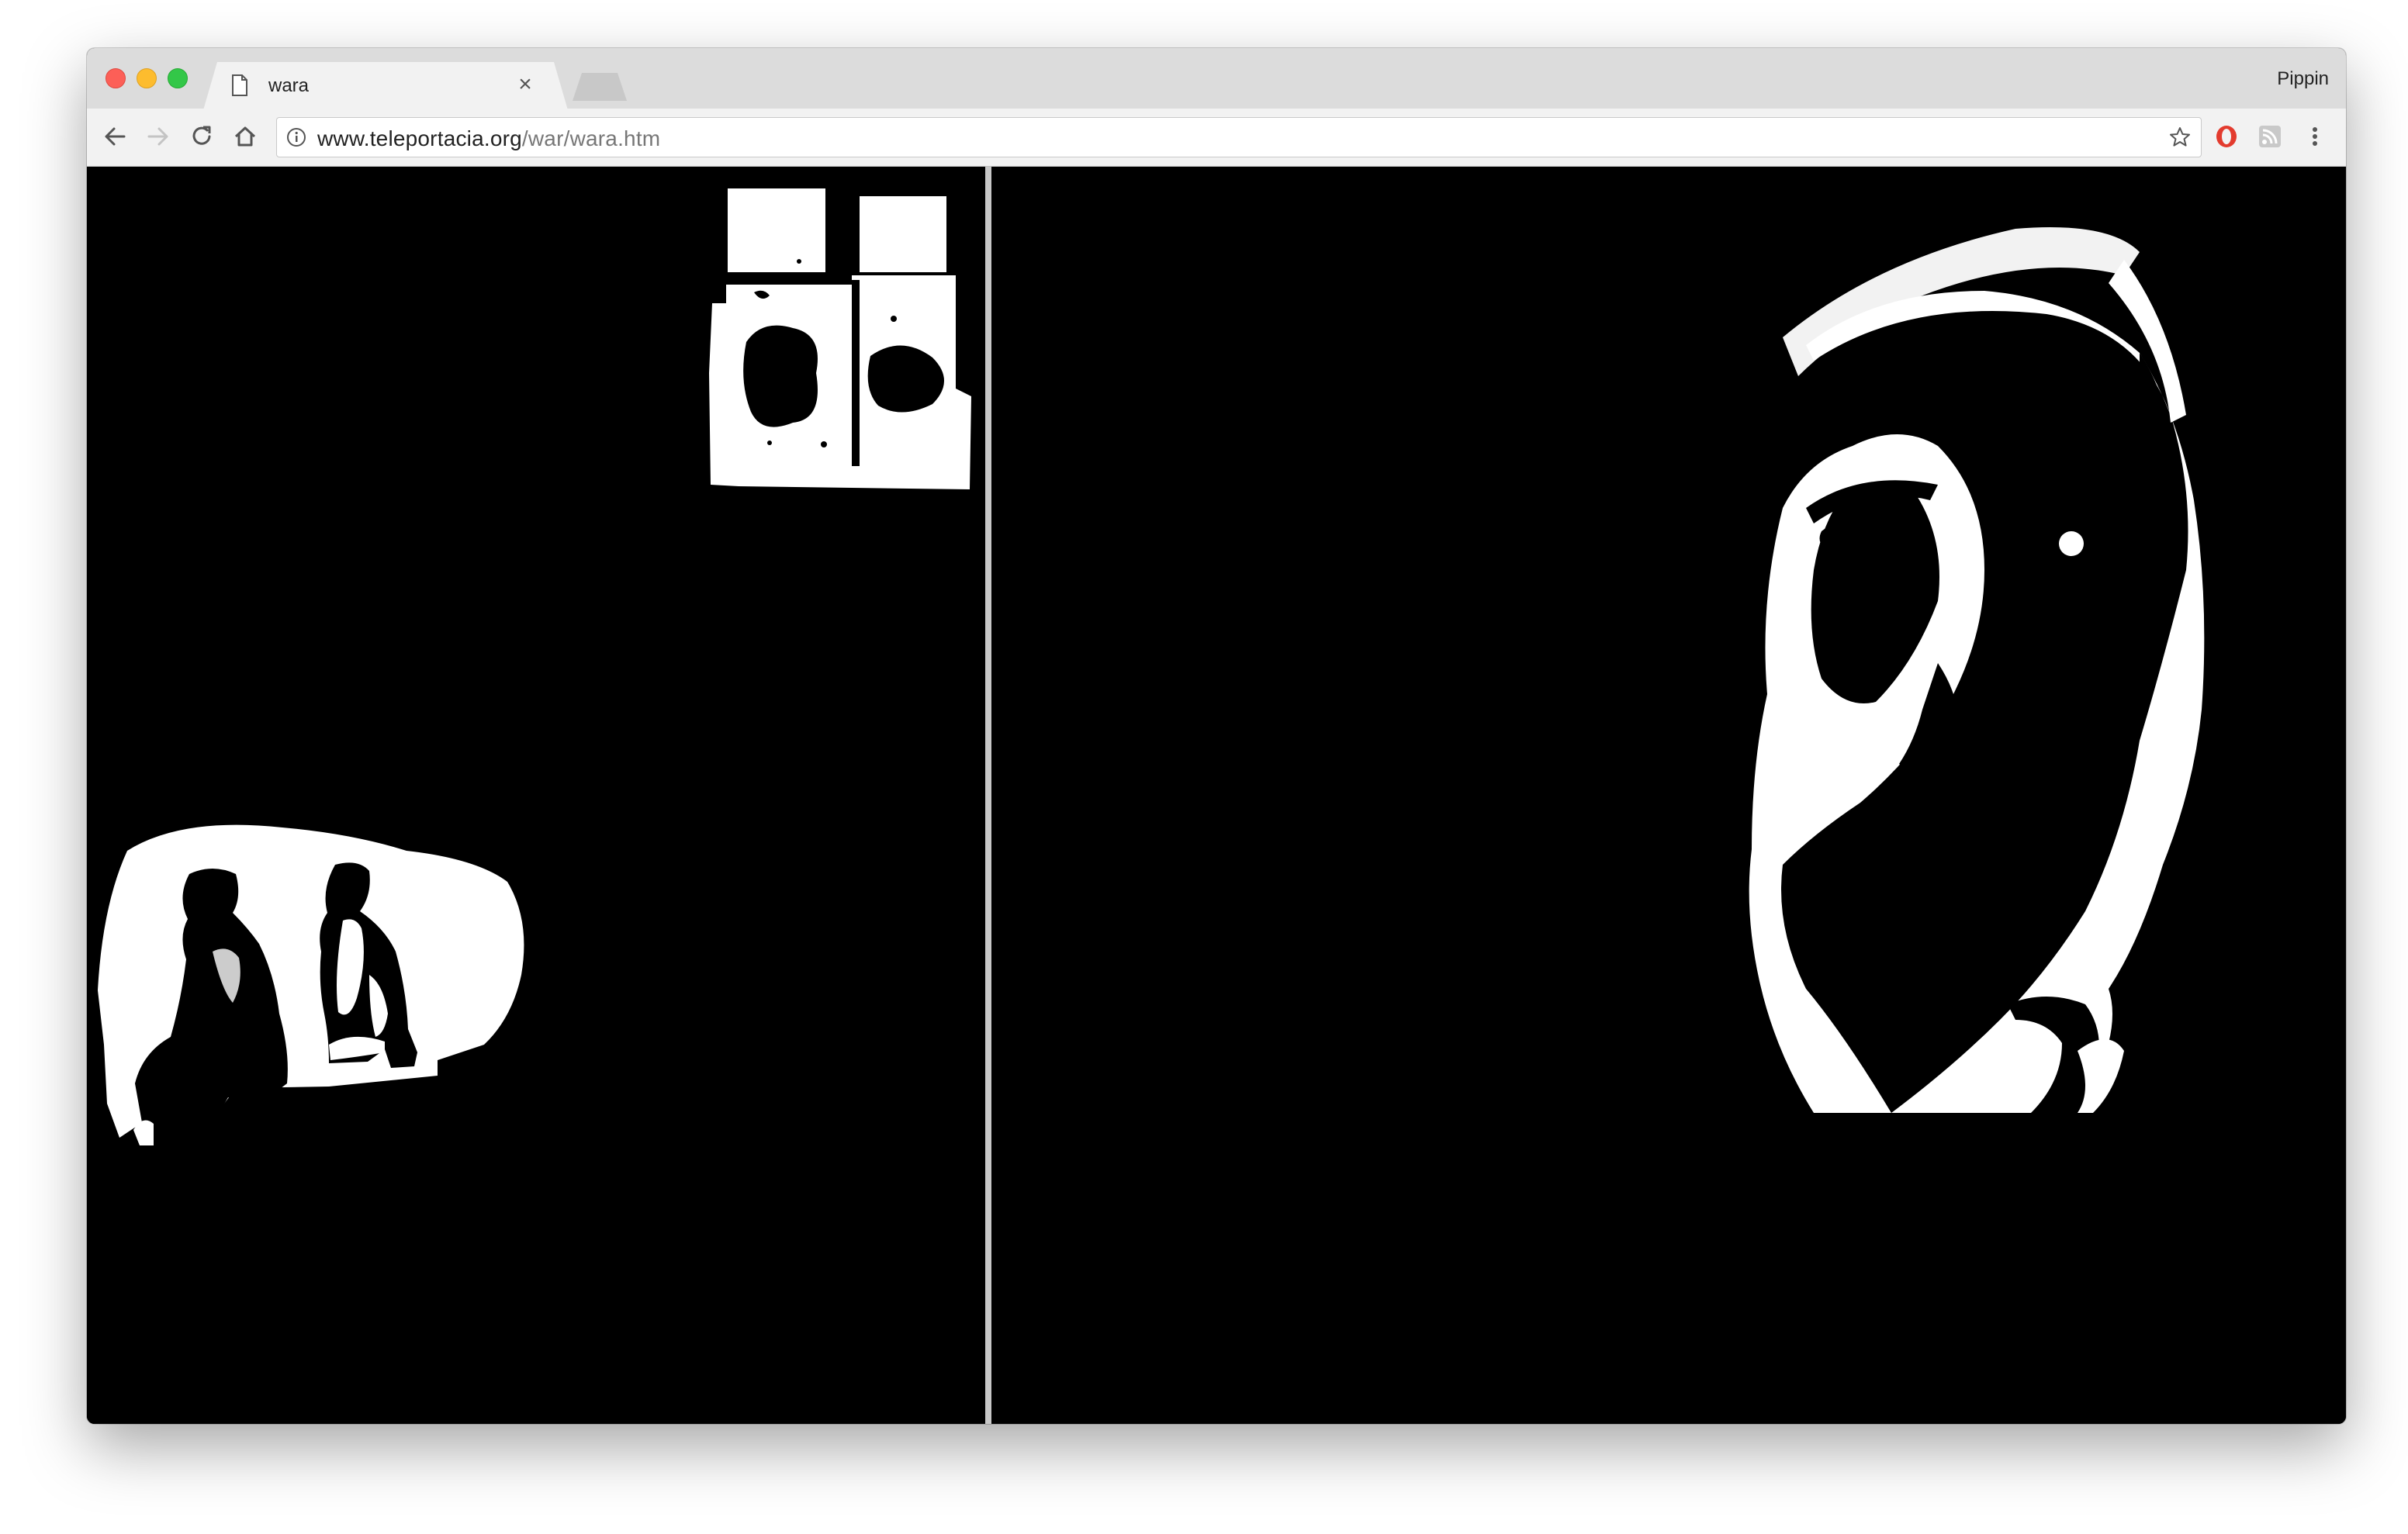 The width and height of the screenshot is (2408, 1534). What do you see at coordinates (2314, 136) in the screenshot?
I see `menu-dots-icon` at bounding box center [2314, 136].